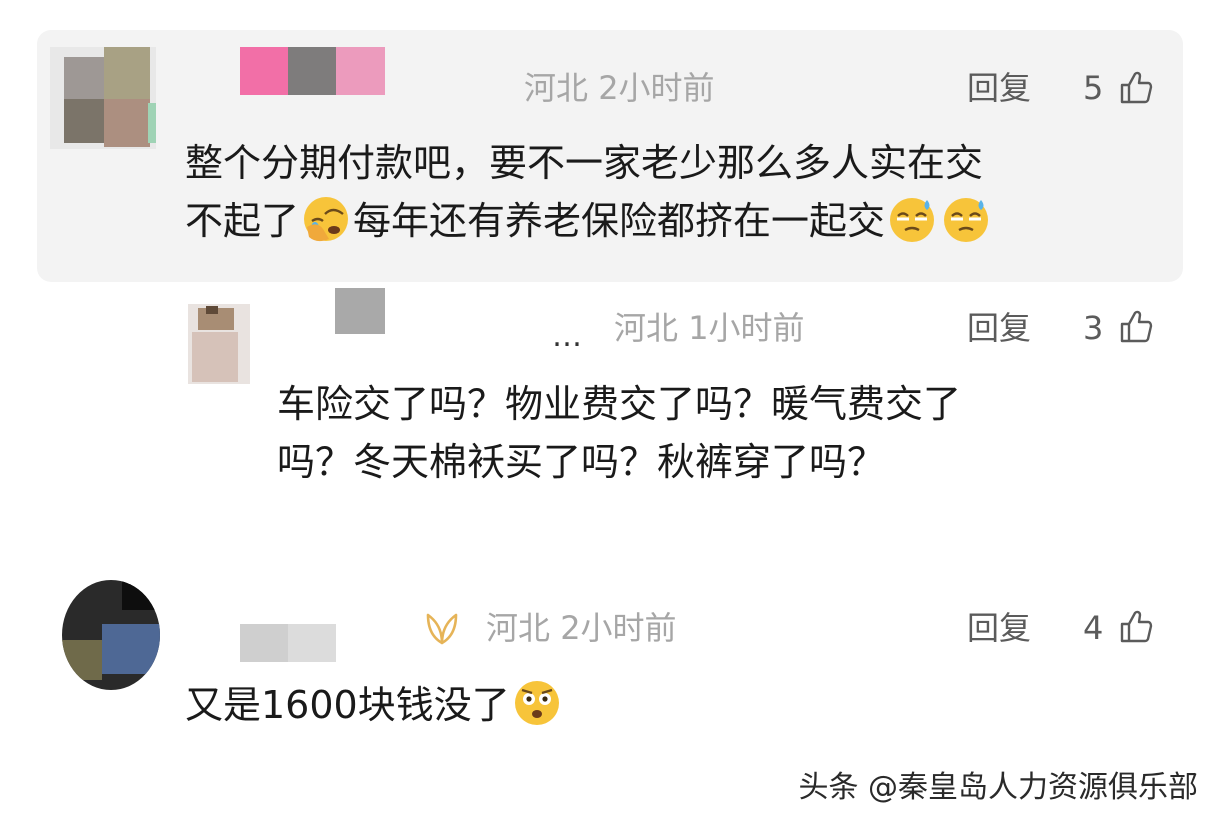  I want to click on comment-line: 又是1600块钱没了, so click(535, 705).